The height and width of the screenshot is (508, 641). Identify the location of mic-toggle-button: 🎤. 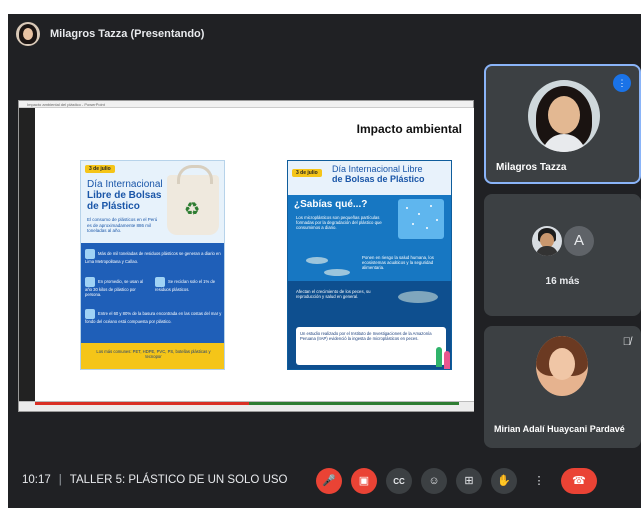
(329, 481).